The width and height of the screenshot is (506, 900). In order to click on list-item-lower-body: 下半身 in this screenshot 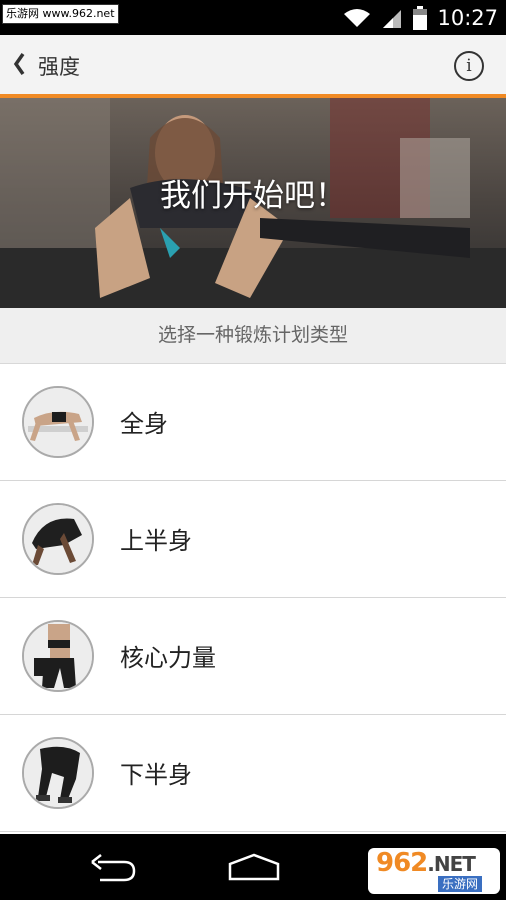, I will do `click(253, 773)`.